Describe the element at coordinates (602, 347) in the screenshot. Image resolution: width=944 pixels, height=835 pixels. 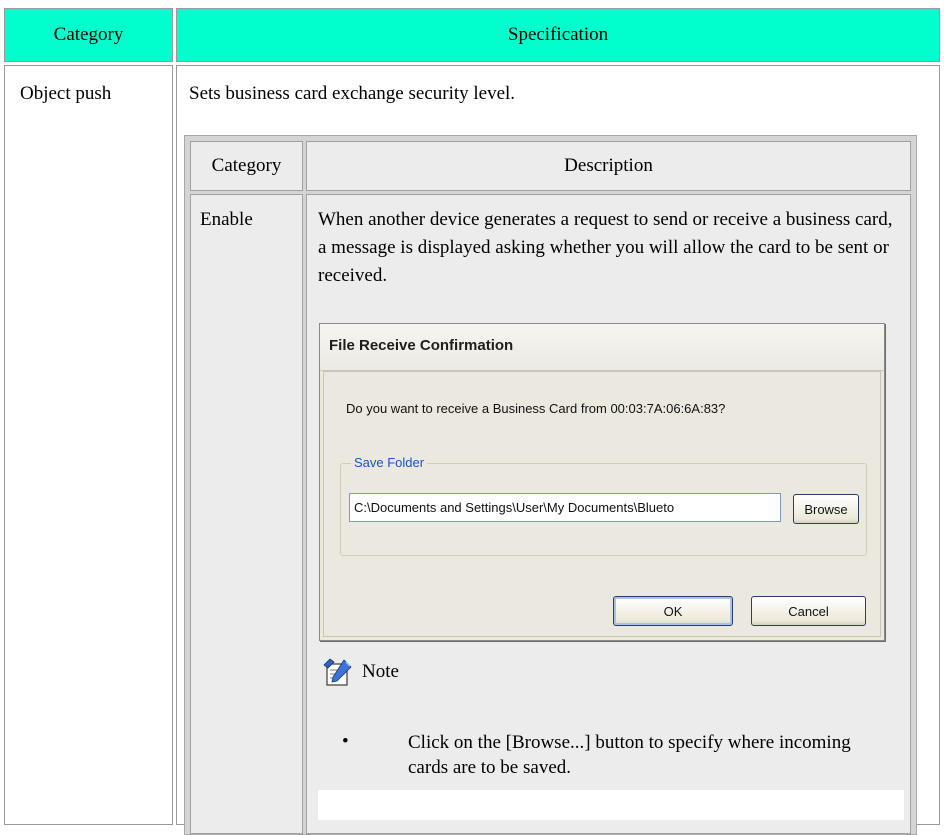
I see `dialog-titlebar: File Receive Confirmation` at that location.